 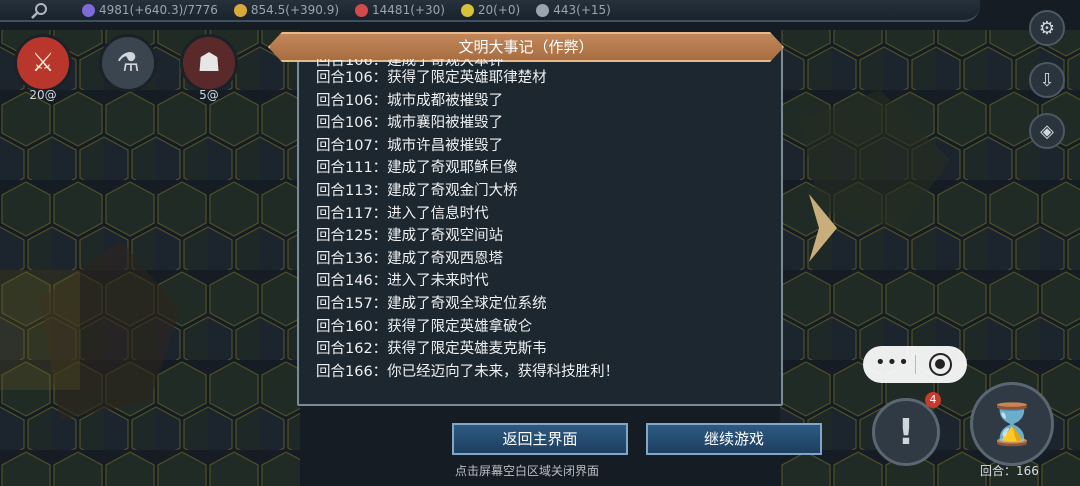 What do you see at coordinates (158, 10) in the screenshot?
I see `science-value: 4981(+640.3)/7776` at bounding box center [158, 10].